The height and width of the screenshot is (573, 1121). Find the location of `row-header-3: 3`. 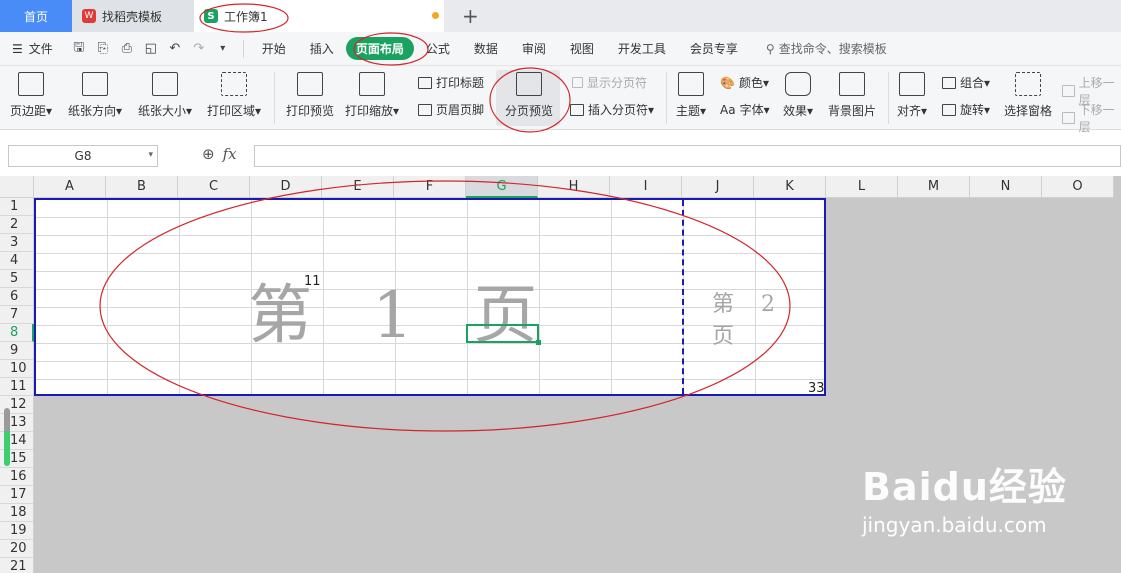

row-header-3: 3 is located at coordinates (17, 243).